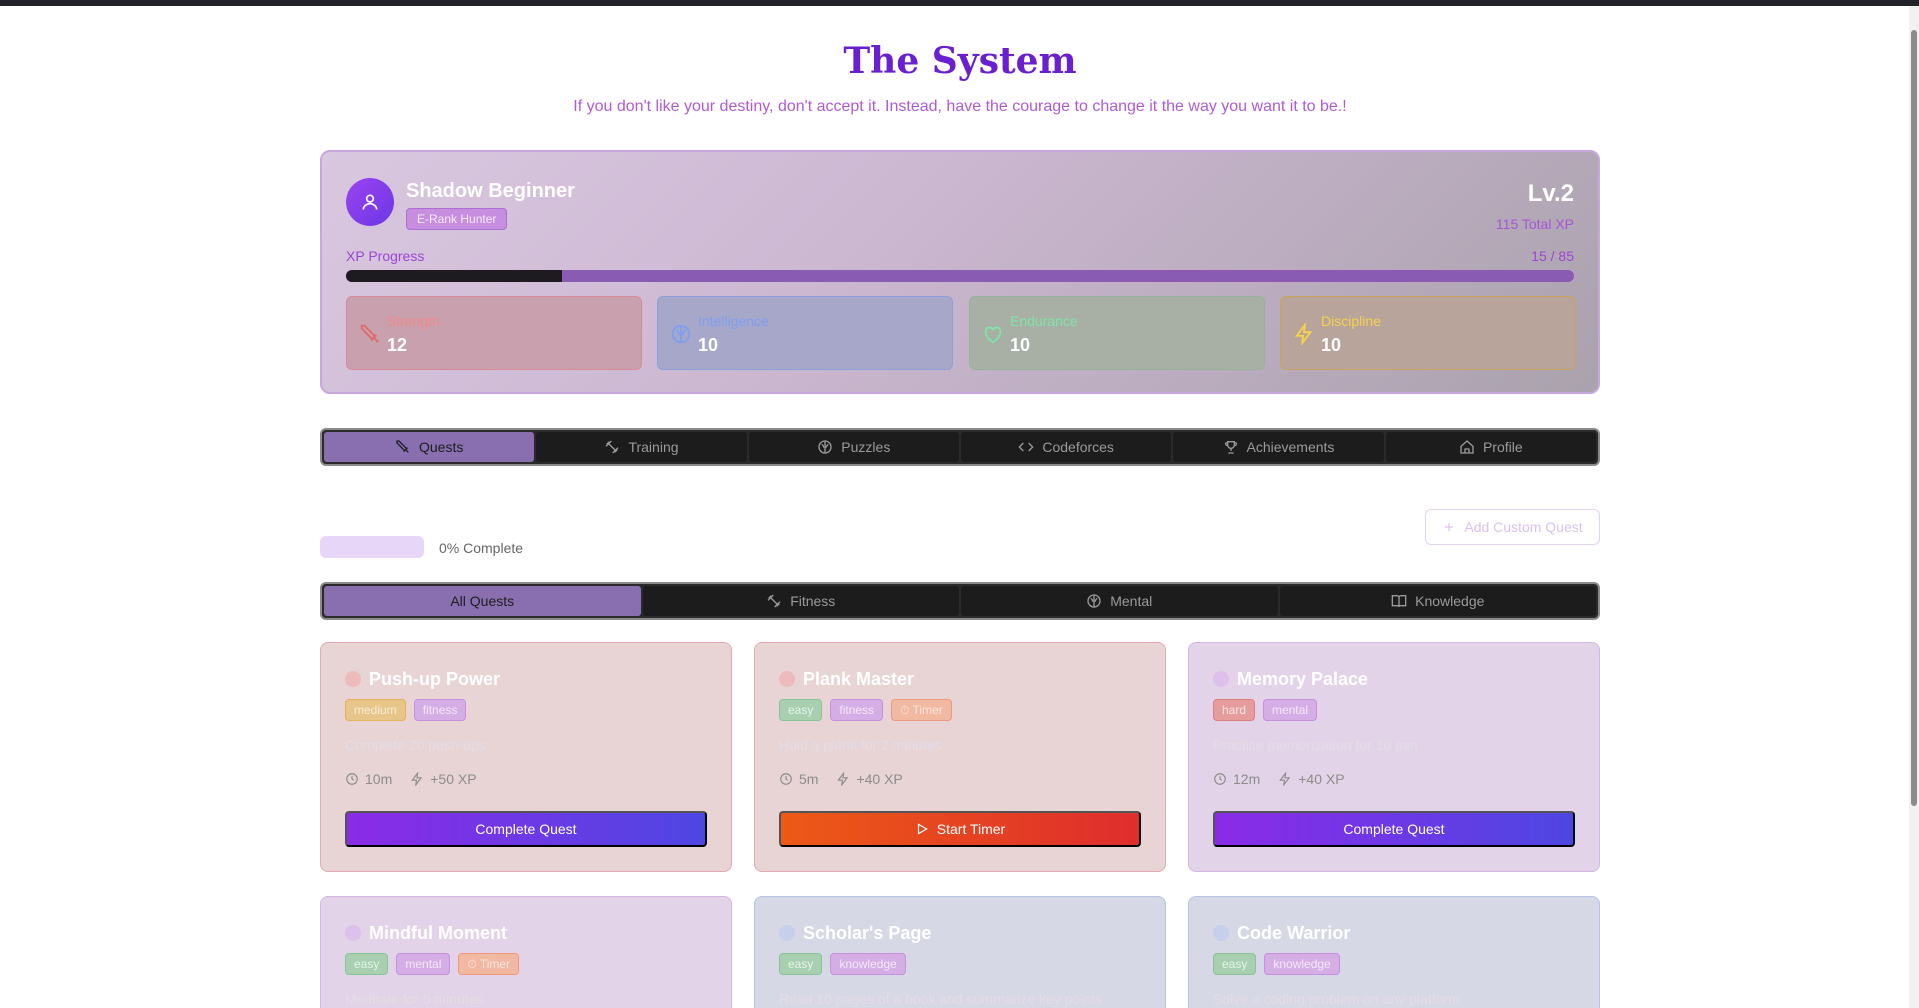 The height and width of the screenshot is (1008, 1919). Describe the element at coordinates (490, 191) in the screenshot. I see `hunter-name: Shadow Beginner` at that location.